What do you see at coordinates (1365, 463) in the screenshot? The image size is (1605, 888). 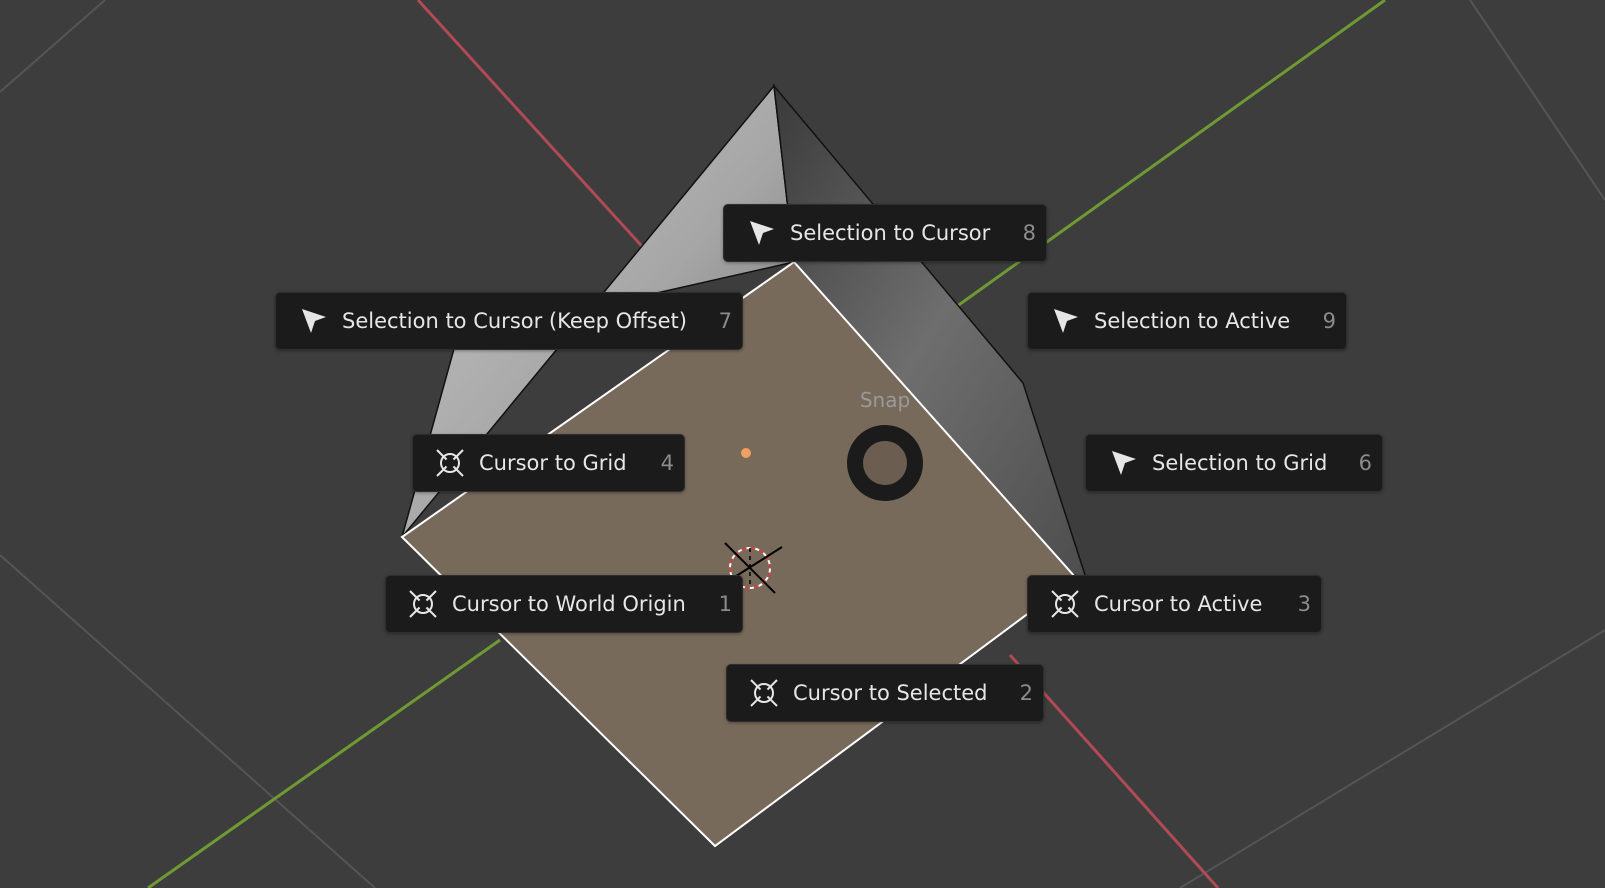 I see `shortcut-key: 6` at bounding box center [1365, 463].